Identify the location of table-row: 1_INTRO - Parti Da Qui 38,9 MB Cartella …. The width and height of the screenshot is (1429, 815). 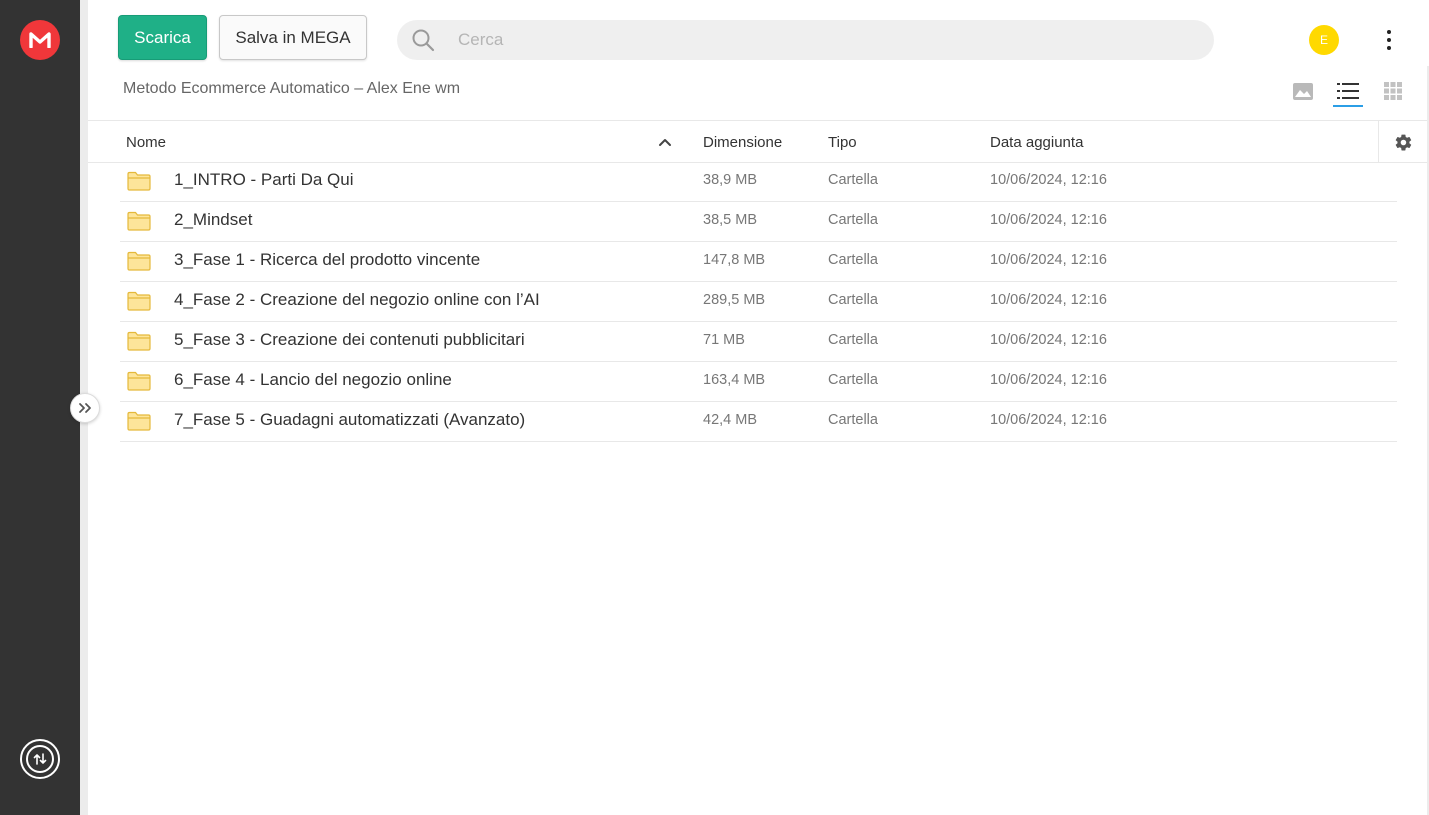
(758, 182).